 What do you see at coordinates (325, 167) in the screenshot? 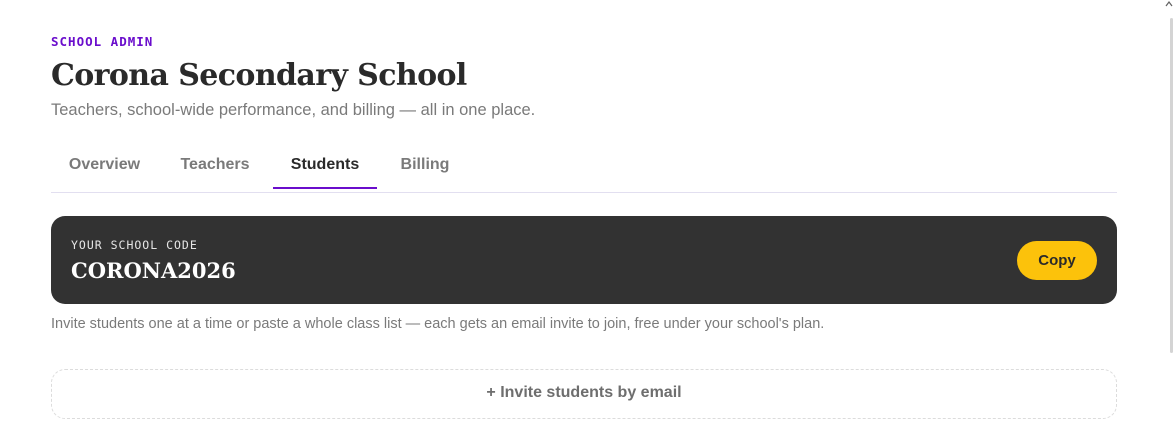
I see `tab-students: Students` at bounding box center [325, 167].